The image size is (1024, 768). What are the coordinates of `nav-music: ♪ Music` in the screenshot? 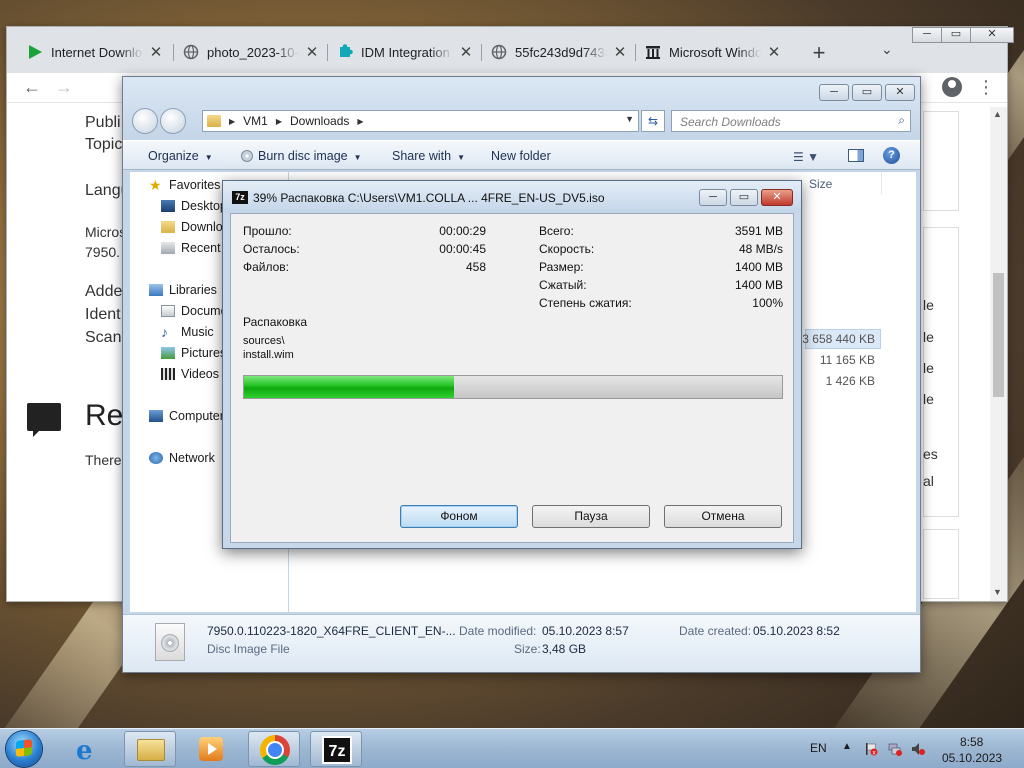 It's located at (187, 332).